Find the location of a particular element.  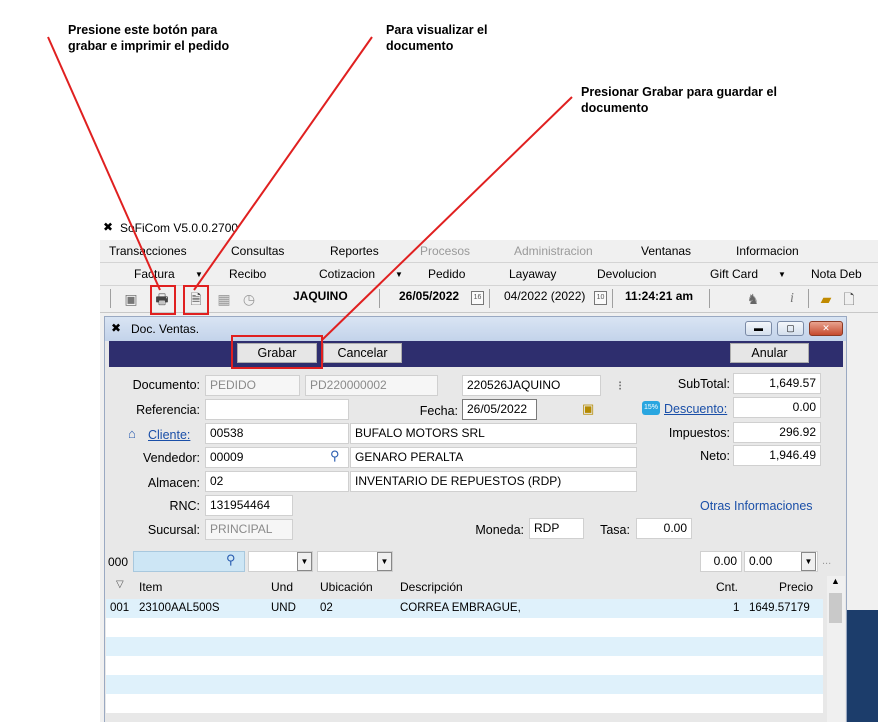

window-logo-icon: ✖ is located at coordinates (116, 328).